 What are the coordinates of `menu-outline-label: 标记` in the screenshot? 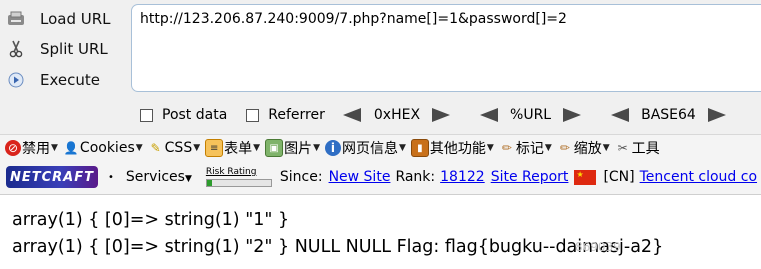 It's located at (529, 149).